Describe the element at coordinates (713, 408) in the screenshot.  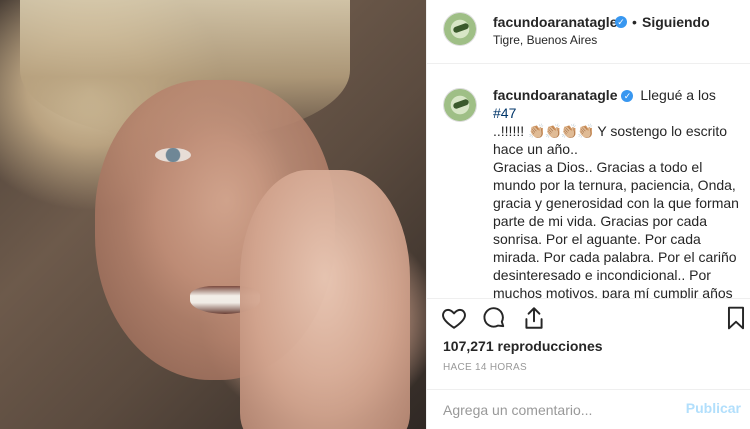
I see `post-comment-button: Publicar` at that location.